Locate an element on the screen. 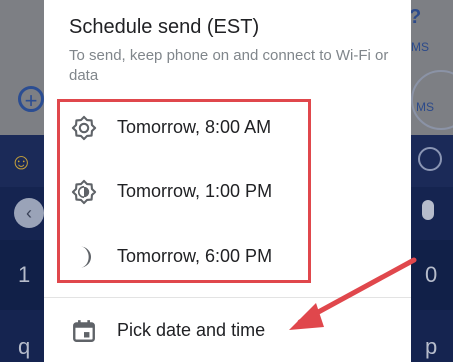  dialog-title: Schedule send (EST) is located at coordinates (164, 27).